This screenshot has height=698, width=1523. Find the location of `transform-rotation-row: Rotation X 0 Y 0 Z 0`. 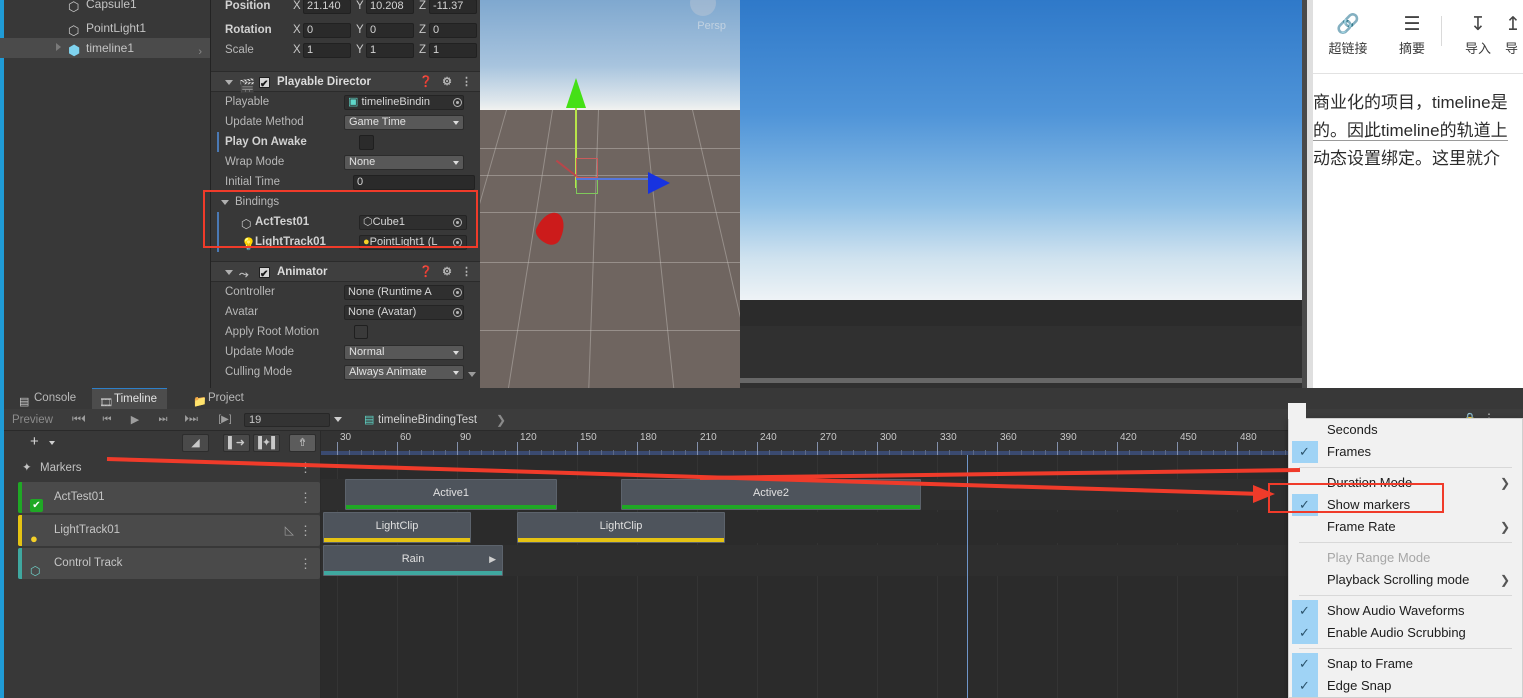

transform-rotation-row: Rotation X 0 Y 0 Z 0 is located at coordinates (345, 30).